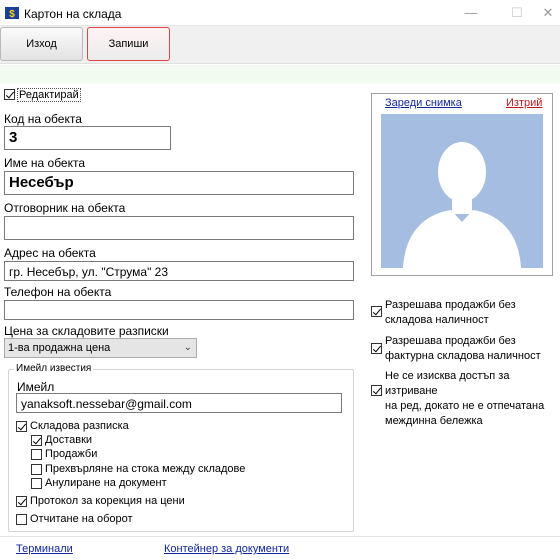 The height and width of the screenshot is (560, 560). I want to click on stock-receipt-label: Складова разписка, so click(79, 426).